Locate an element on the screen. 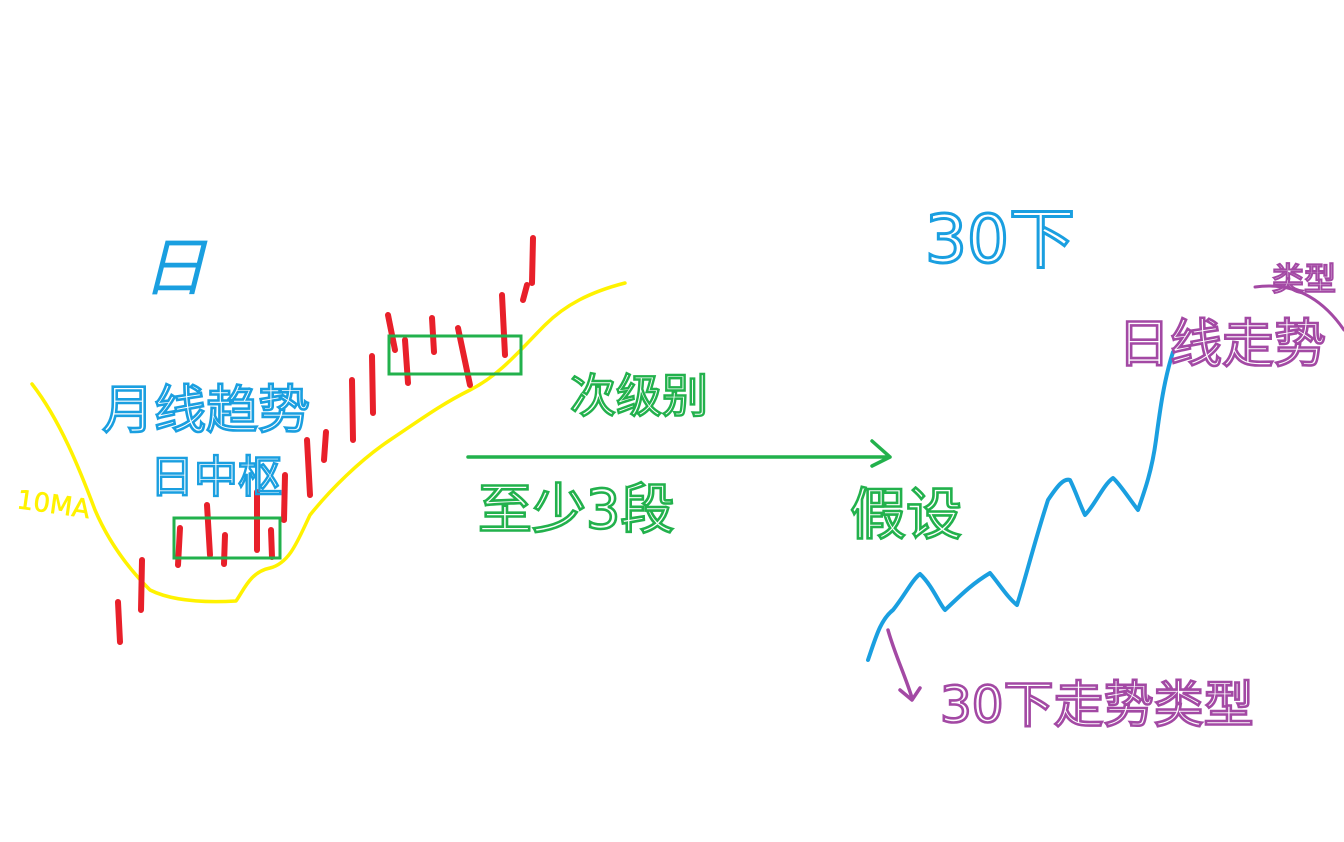 This screenshot has width=1344, height=842. three-segments-label: 至少3段 is located at coordinates (576, 509).